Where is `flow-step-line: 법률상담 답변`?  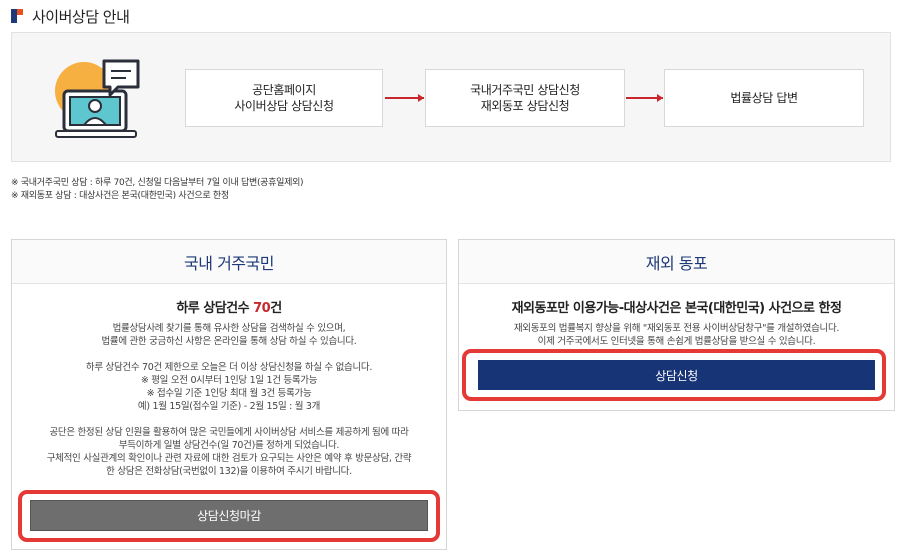 flow-step-line: 법률상담 답변 is located at coordinates (764, 98).